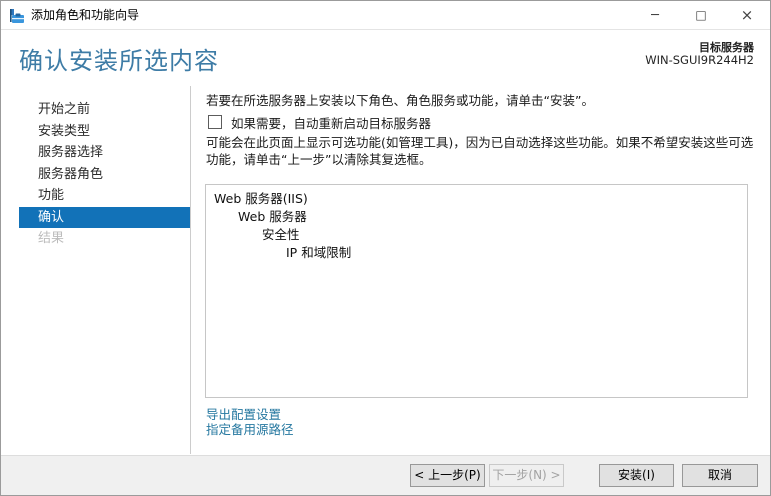 The image size is (771, 496). What do you see at coordinates (701, 15) in the screenshot?
I see `maximize-button-icon: □` at bounding box center [701, 15].